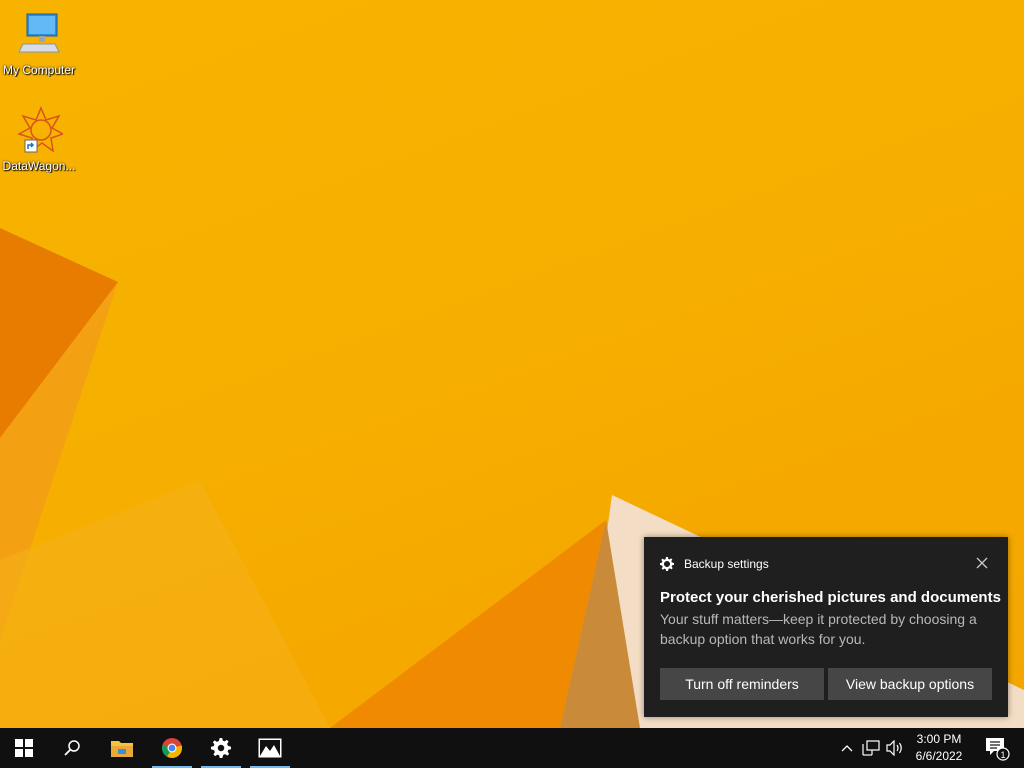 The width and height of the screenshot is (1024, 768). Describe the element at coordinates (667, 564) in the screenshot. I see `gear-icon` at that location.